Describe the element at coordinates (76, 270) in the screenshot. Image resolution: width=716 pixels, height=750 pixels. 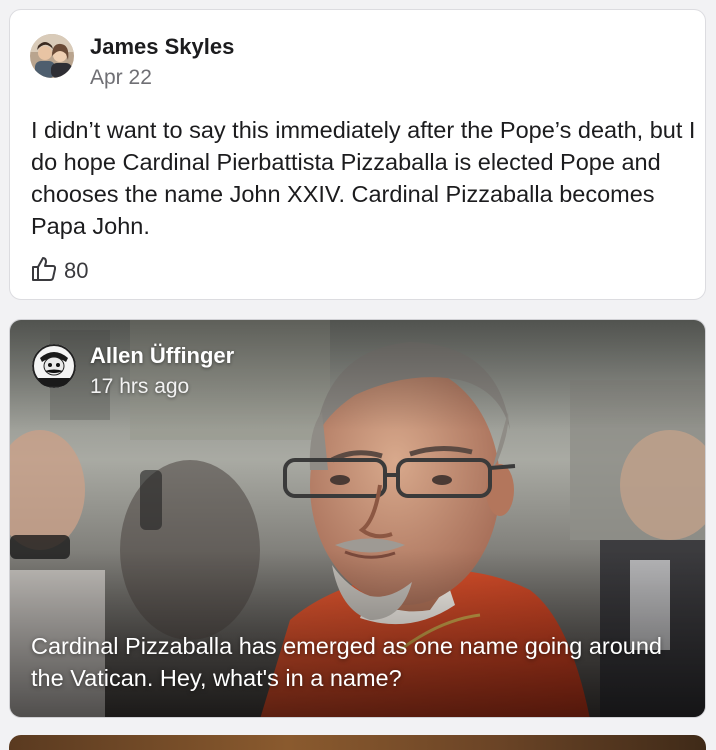
I see `like-count: 80` at that location.